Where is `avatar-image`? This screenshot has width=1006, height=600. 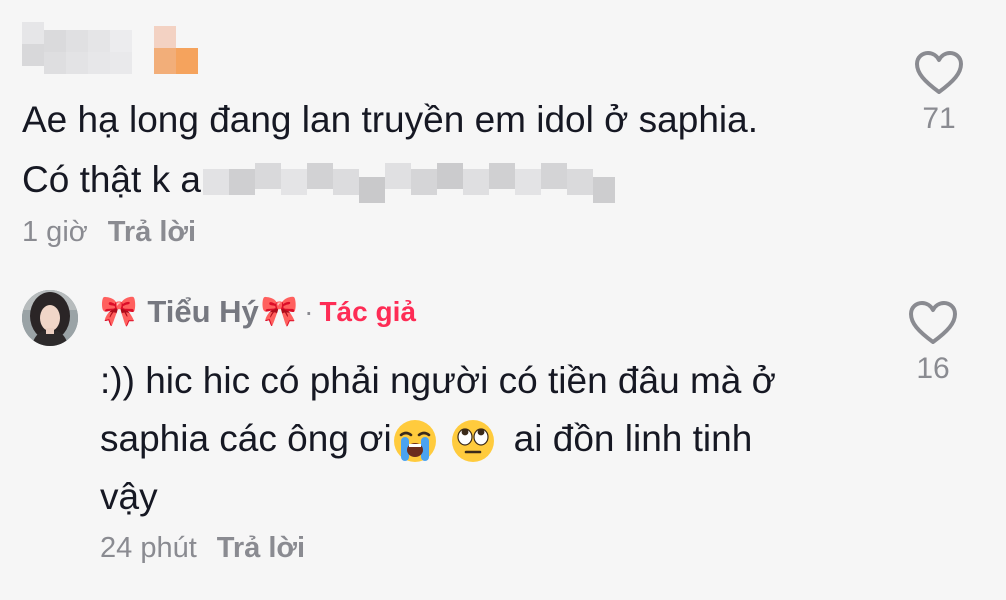 avatar-image is located at coordinates (50, 318).